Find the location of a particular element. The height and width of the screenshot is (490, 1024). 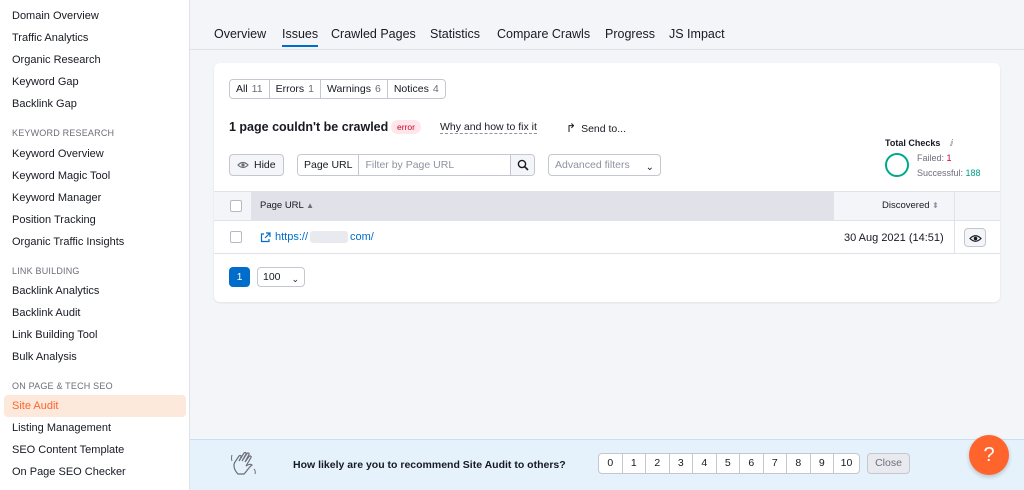

rating-5: 5 is located at coordinates (728, 463).